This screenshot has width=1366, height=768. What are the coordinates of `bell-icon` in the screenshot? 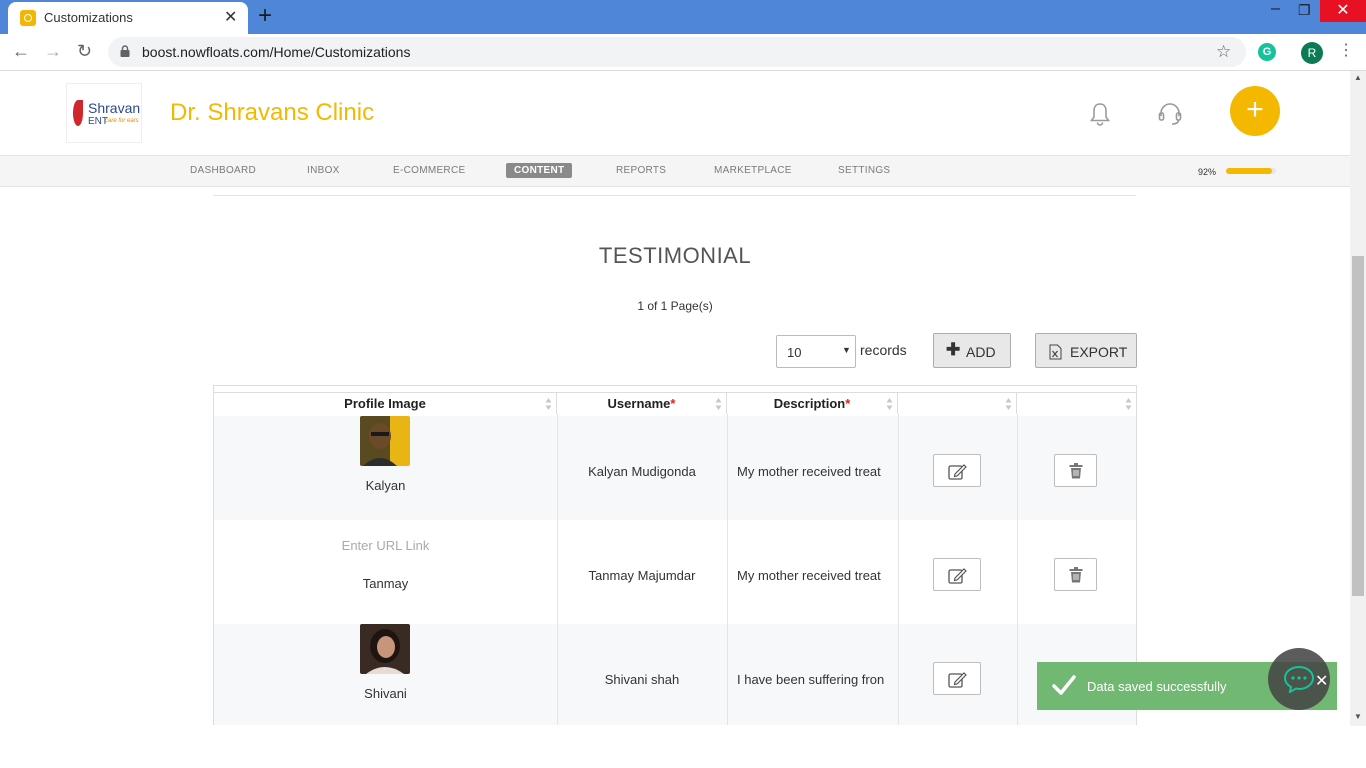 It's located at (1100, 114).